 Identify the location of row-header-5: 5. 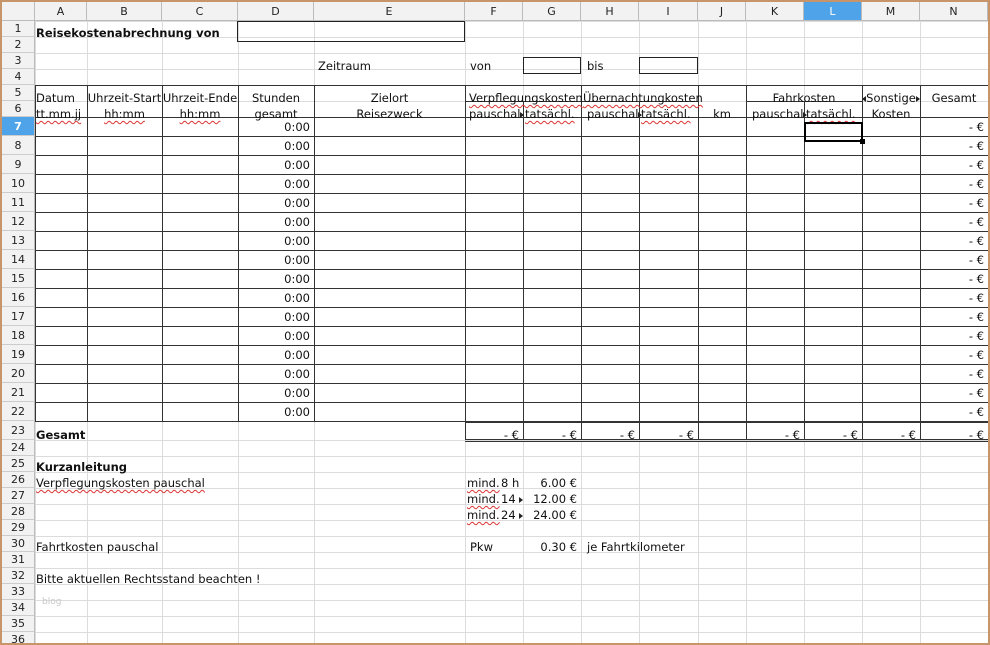
(18, 93).